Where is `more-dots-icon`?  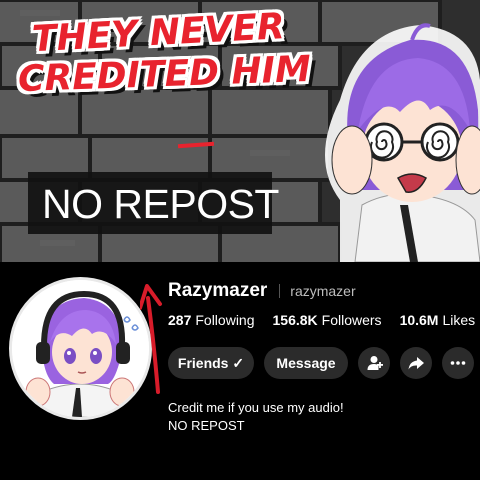
more-dots-icon is located at coordinates (458, 363).